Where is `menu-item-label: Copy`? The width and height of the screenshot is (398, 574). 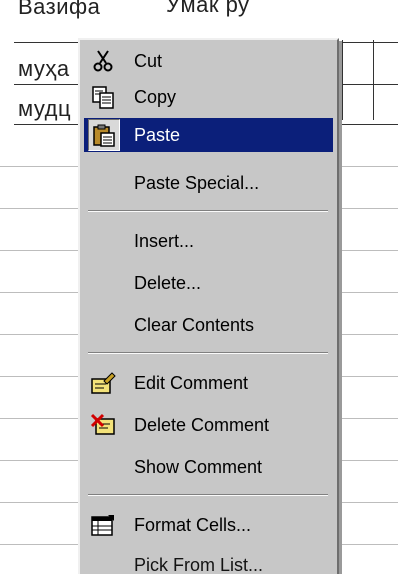
menu-item-label: Copy is located at coordinates (155, 97).